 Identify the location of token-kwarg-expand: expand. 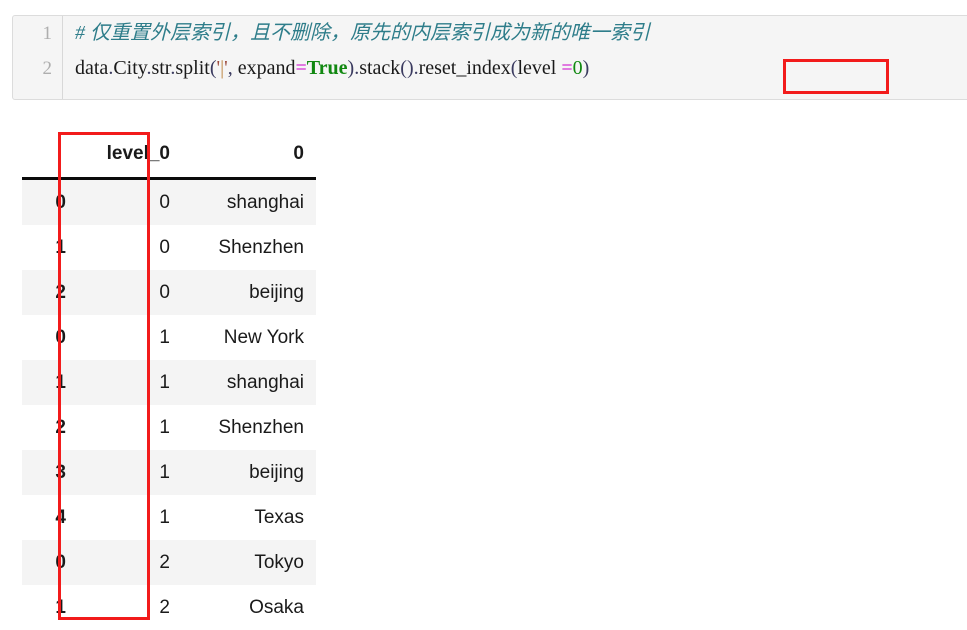
(267, 68).